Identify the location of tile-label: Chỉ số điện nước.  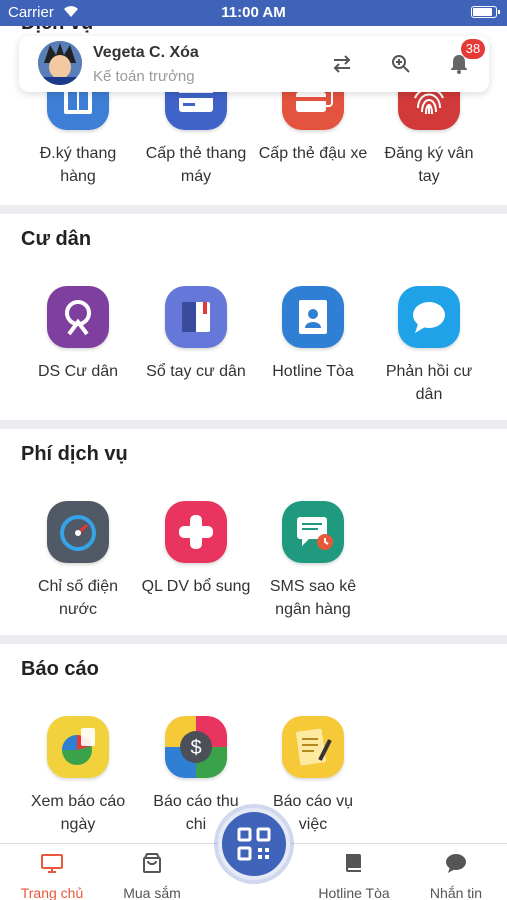
(78, 598).